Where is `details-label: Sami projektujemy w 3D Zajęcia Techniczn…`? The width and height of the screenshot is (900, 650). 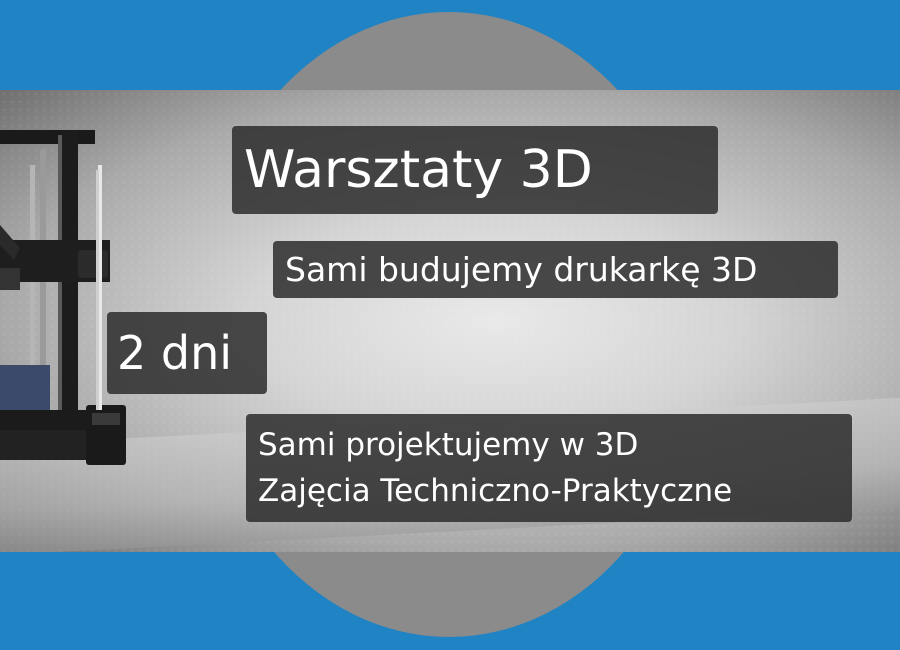 details-label: Sami projektujemy w 3D Zajęcia Techniczn… is located at coordinates (549, 468).